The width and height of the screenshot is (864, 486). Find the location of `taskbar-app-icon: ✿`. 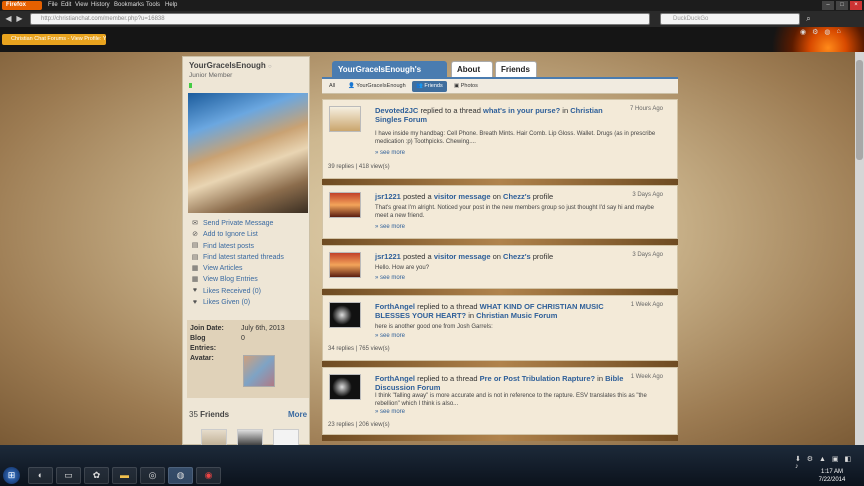

taskbar-app-icon: ✿ is located at coordinates (96, 475).